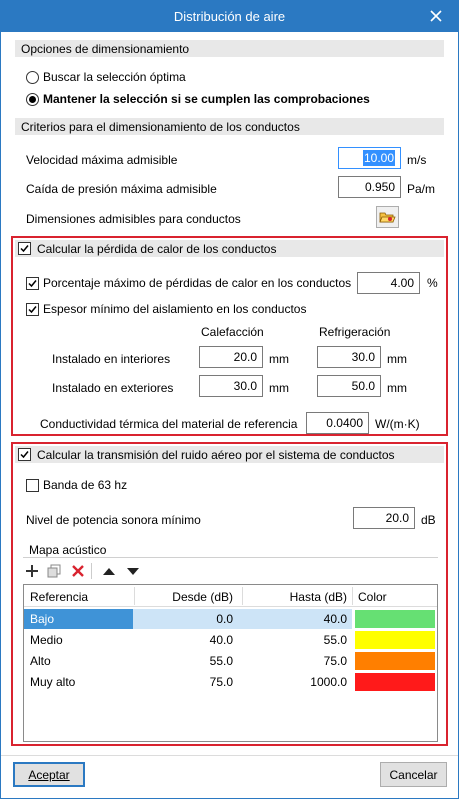  Describe the element at coordinates (186, 661) in the screenshot. I see `table-row-2-from: 55.0` at that location.